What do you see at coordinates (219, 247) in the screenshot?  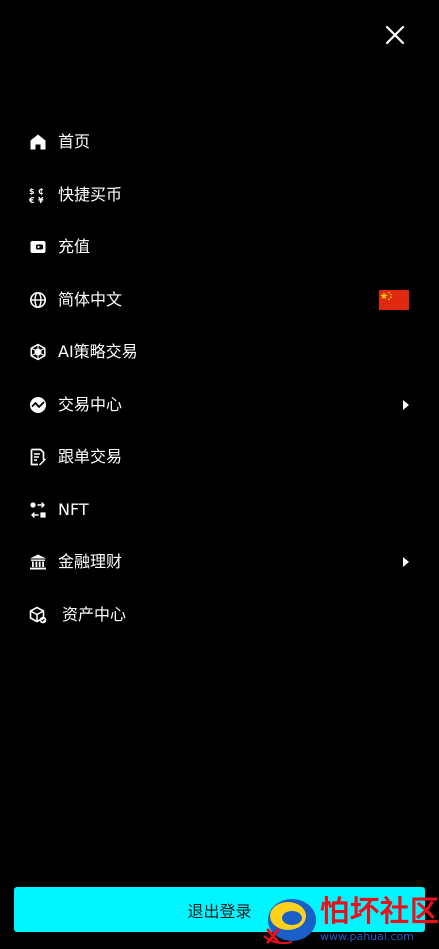 I see `menu-item-deposit: 充值` at bounding box center [219, 247].